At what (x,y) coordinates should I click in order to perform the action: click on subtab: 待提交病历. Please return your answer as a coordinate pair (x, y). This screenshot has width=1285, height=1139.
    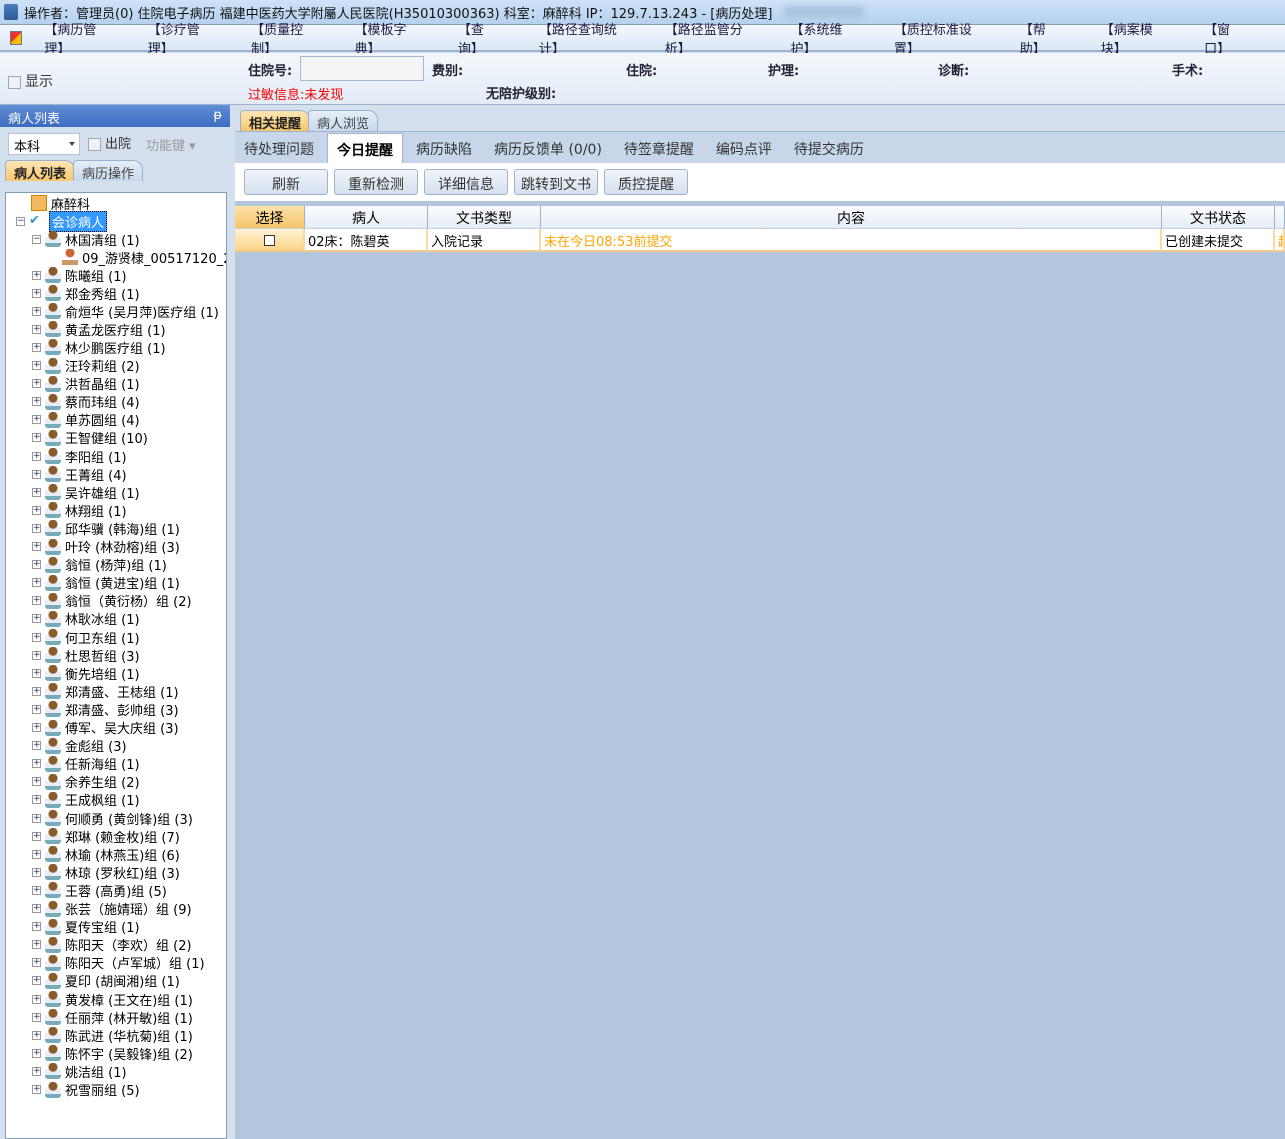
    Looking at the image, I should click on (829, 148).